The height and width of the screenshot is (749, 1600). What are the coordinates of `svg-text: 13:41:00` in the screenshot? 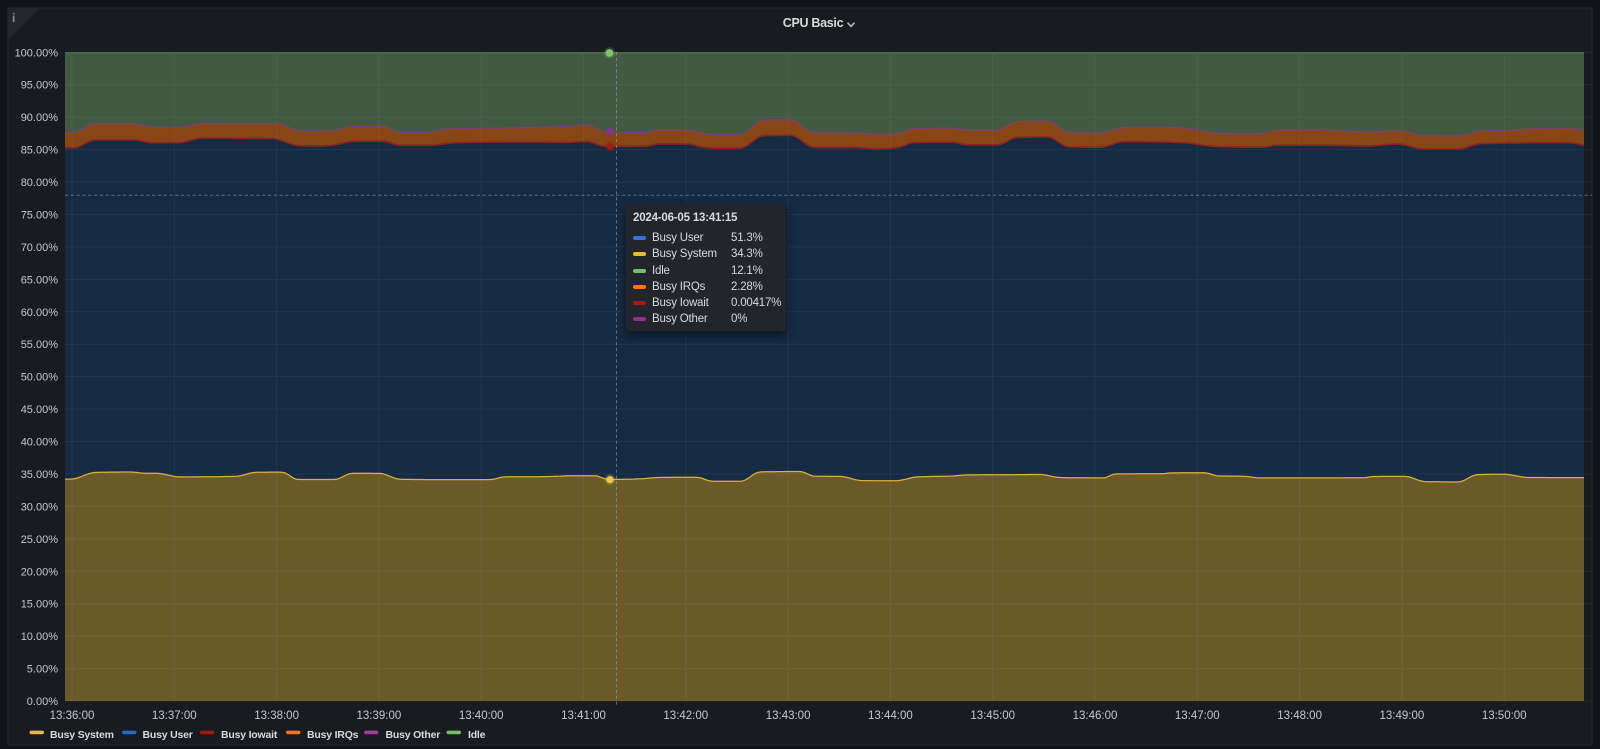 It's located at (583, 716).